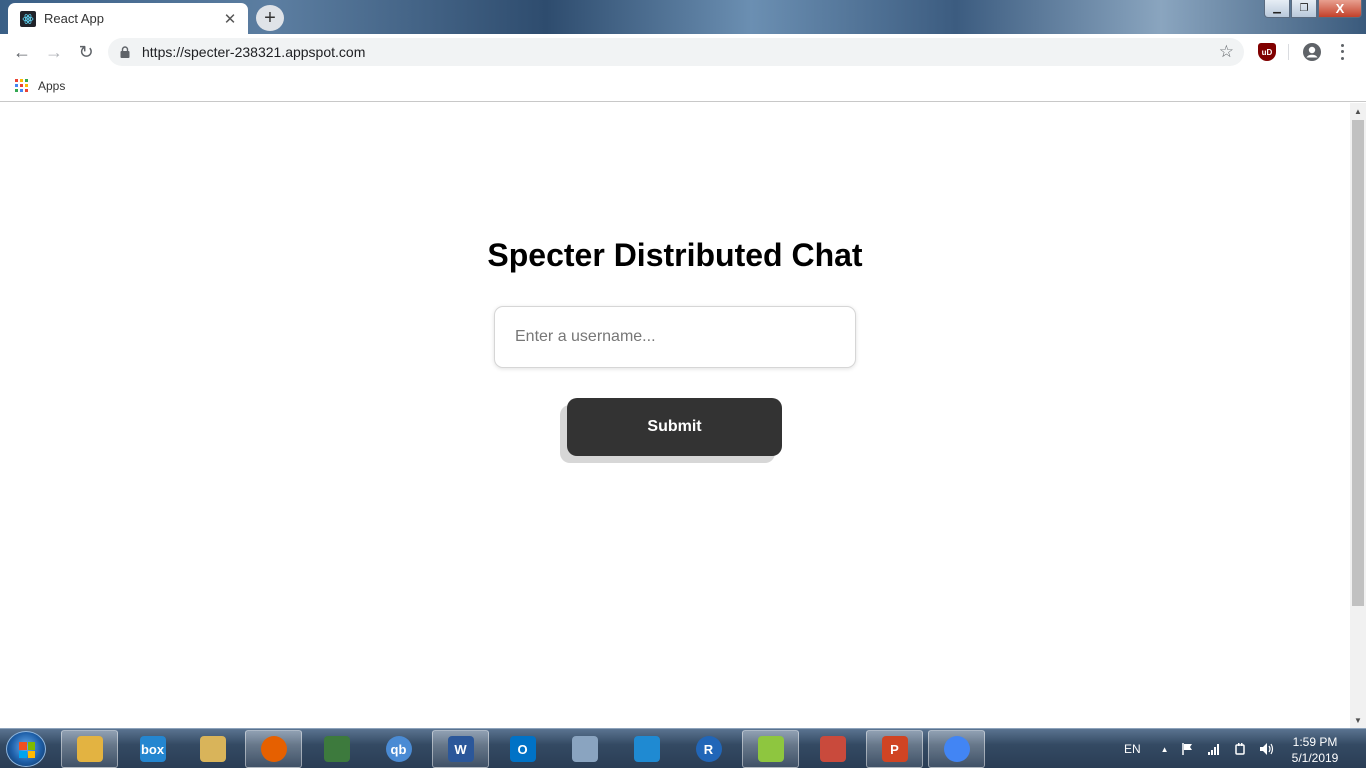  I want to click on menu-kebab-icon, so click(1342, 52).